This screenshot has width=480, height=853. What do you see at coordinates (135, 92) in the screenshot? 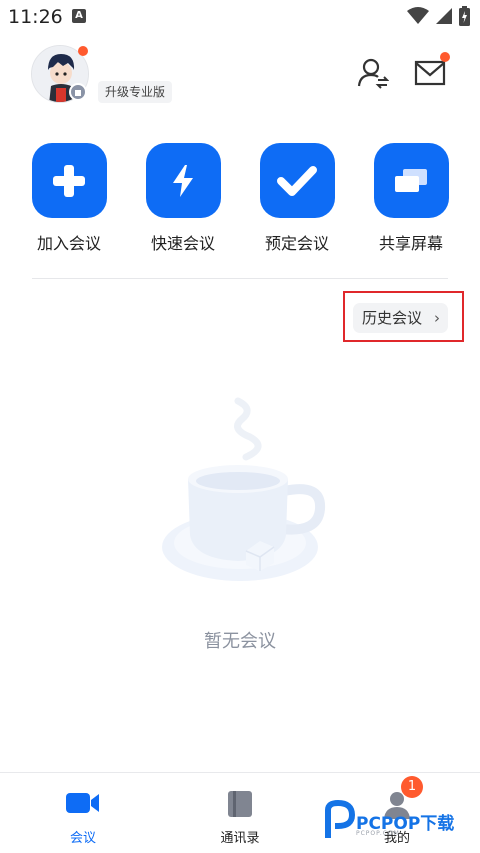
I see `upgrade-pro-tag: 升级专业版` at bounding box center [135, 92].